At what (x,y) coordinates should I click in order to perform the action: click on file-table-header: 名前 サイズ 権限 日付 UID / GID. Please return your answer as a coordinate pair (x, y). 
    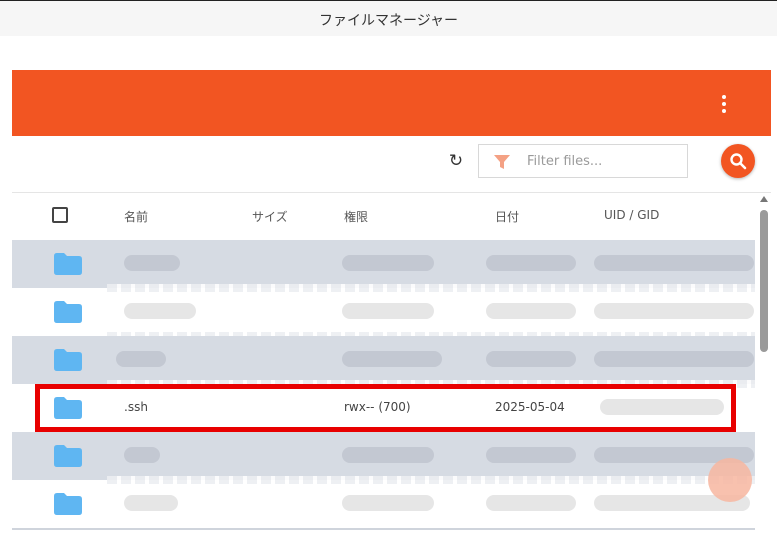
    Looking at the image, I should click on (383, 216).